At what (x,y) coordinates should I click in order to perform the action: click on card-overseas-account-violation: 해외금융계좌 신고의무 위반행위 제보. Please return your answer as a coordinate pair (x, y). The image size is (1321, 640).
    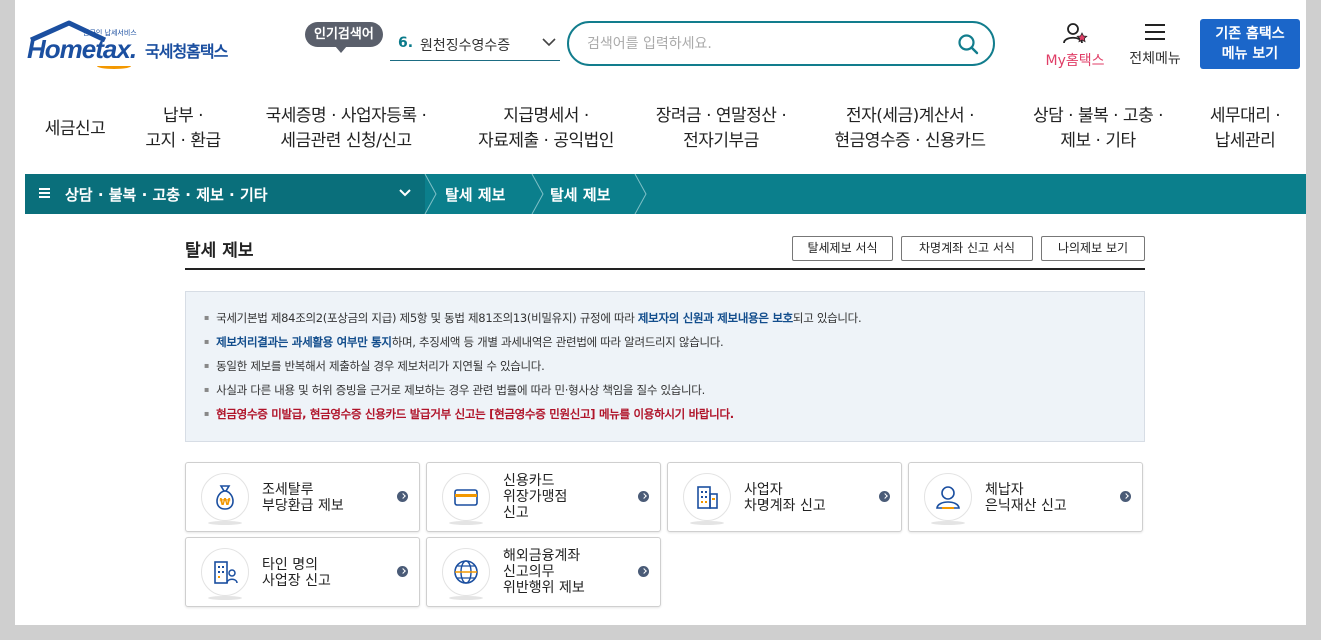
    Looking at the image, I should click on (543, 572).